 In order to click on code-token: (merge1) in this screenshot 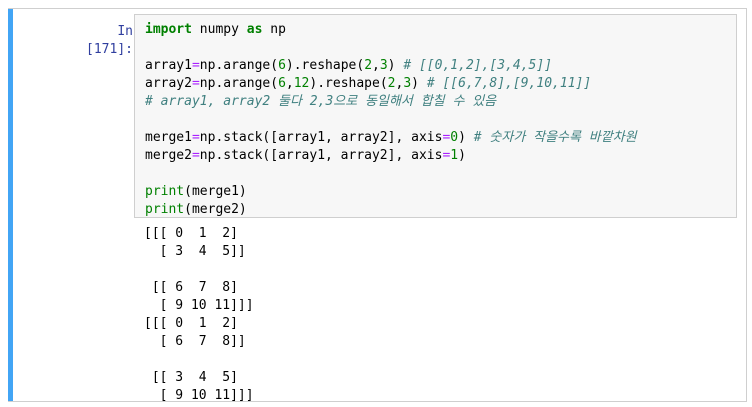, I will do `click(215, 191)`.